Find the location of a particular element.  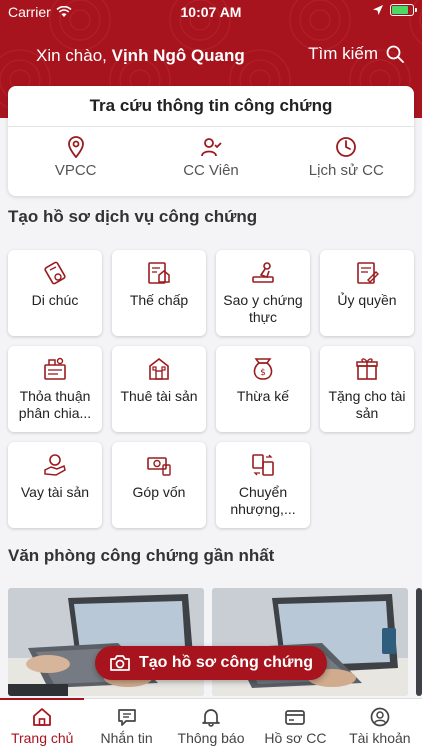

service-tang-cho: Tặng cho tài sản is located at coordinates (367, 389).